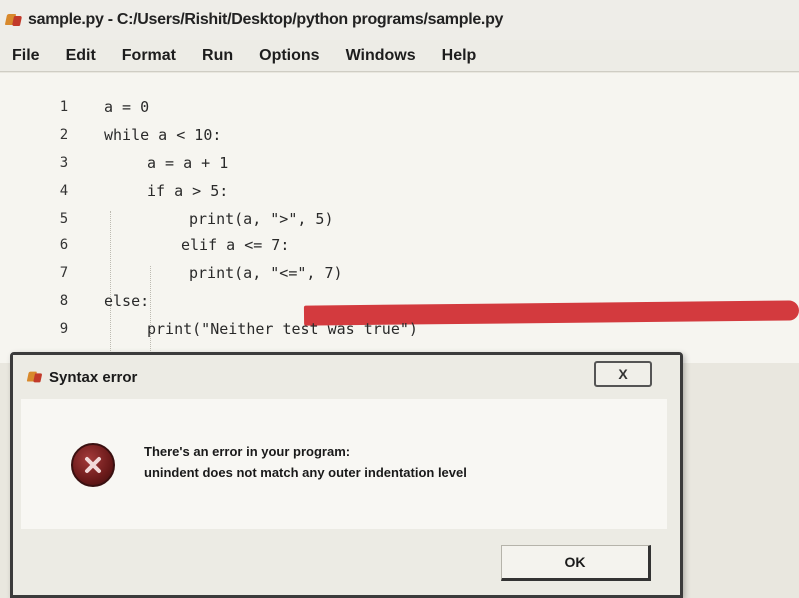 This screenshot has width=799, height=598. I want to click on menu-options: Options, so click(289, 56).